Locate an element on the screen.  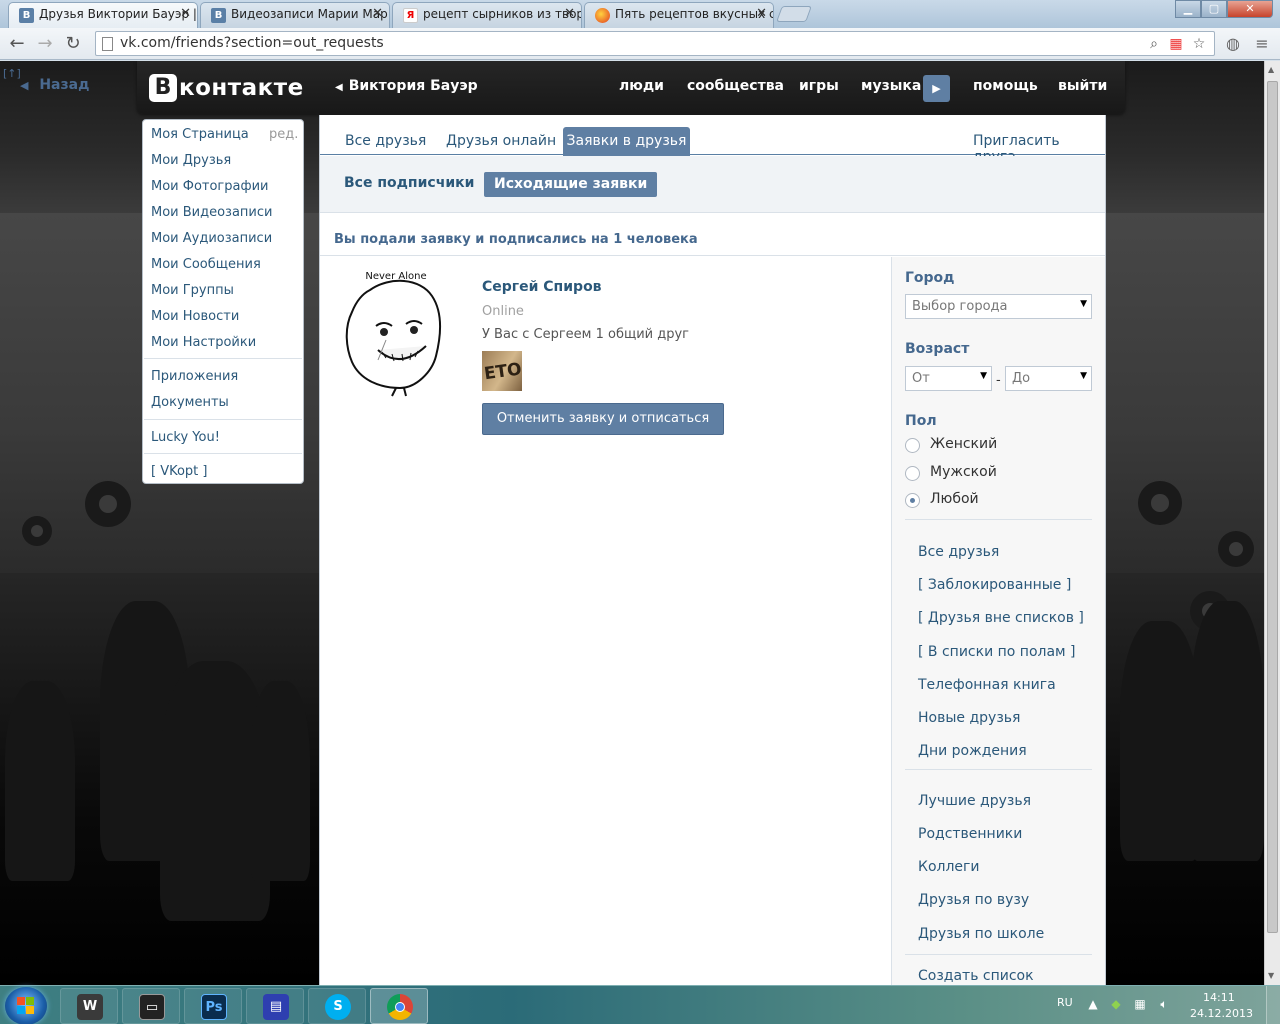
chrome-icon is located at coordinates (400, 1007).